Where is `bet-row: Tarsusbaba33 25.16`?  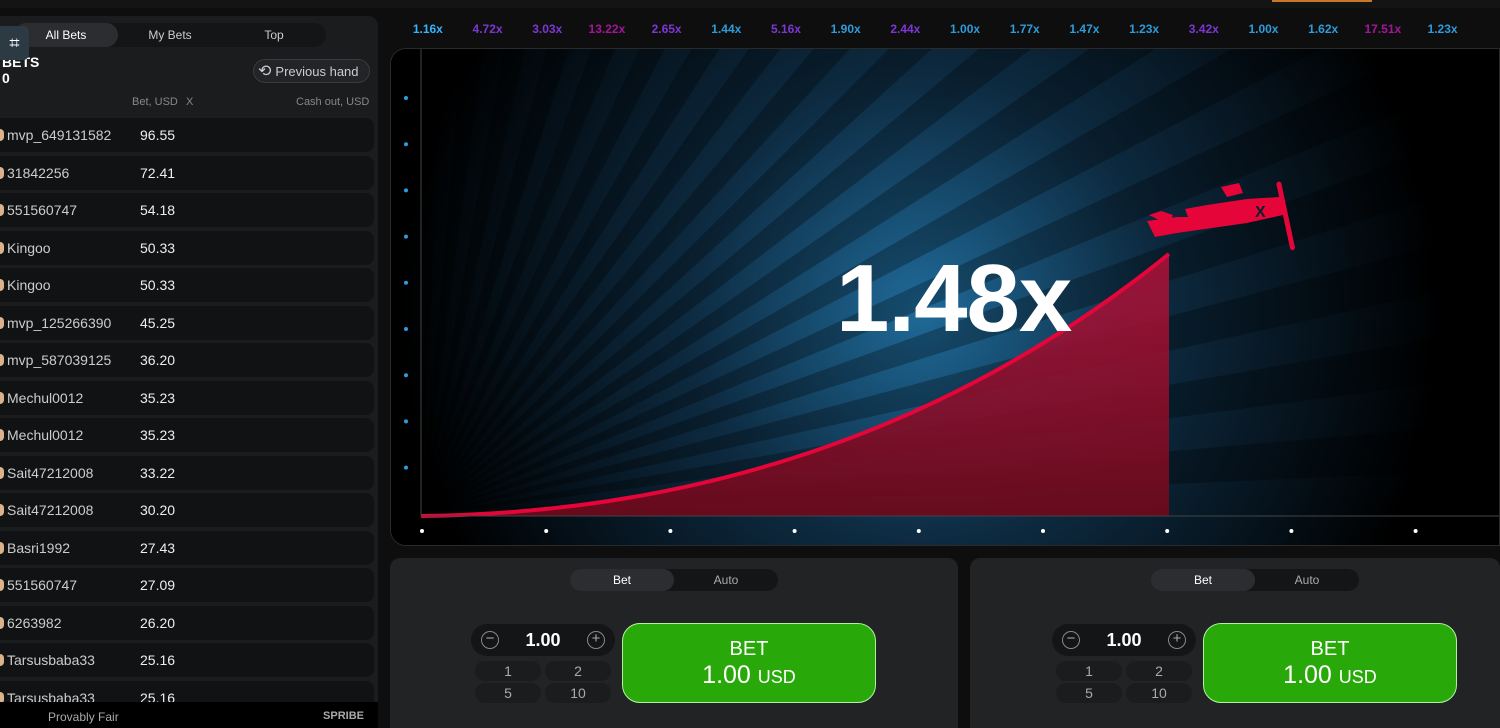 bet-row: Tarsusbaba33 25.16 is located at coordinates (187, 660).